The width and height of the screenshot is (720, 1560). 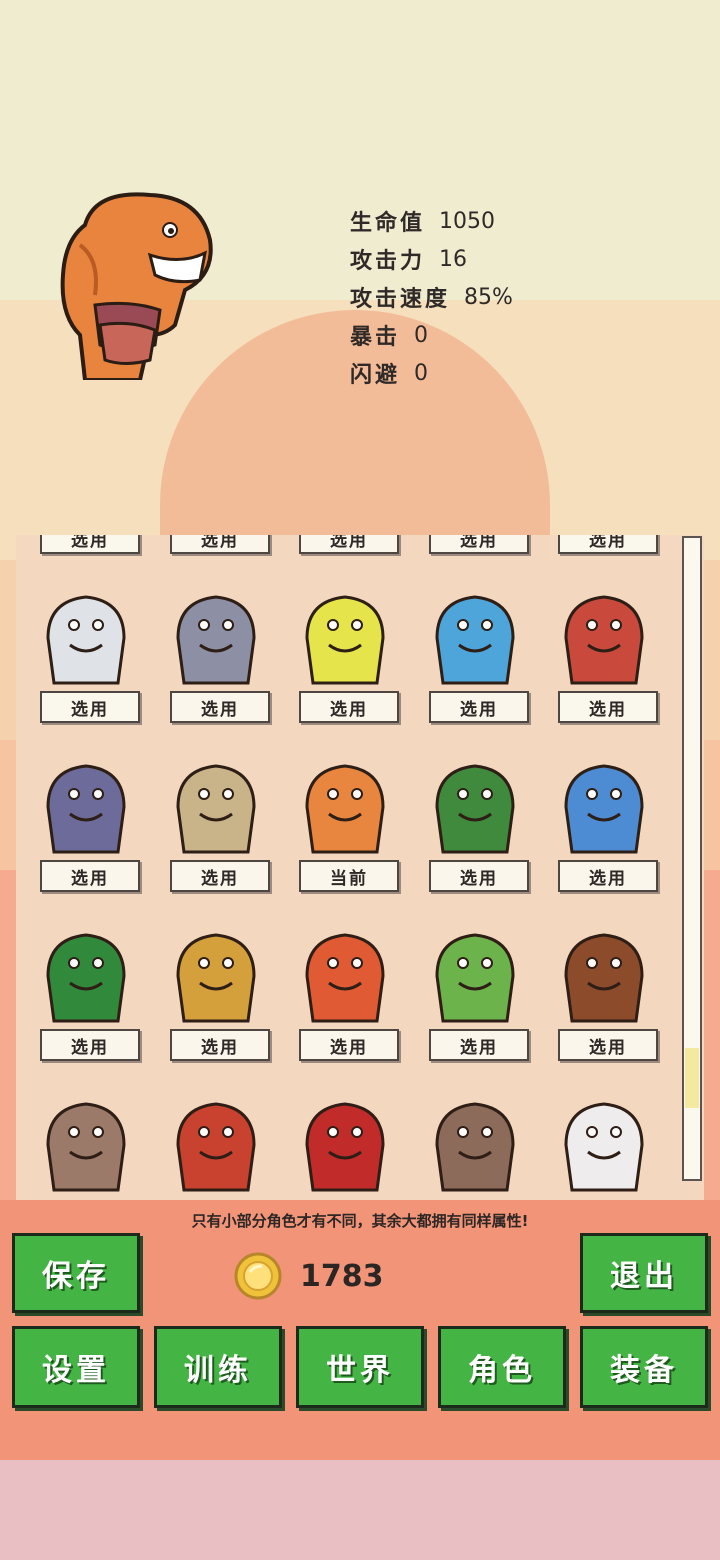 I want to click on stat-value: 16, so click(x=453, y=259).